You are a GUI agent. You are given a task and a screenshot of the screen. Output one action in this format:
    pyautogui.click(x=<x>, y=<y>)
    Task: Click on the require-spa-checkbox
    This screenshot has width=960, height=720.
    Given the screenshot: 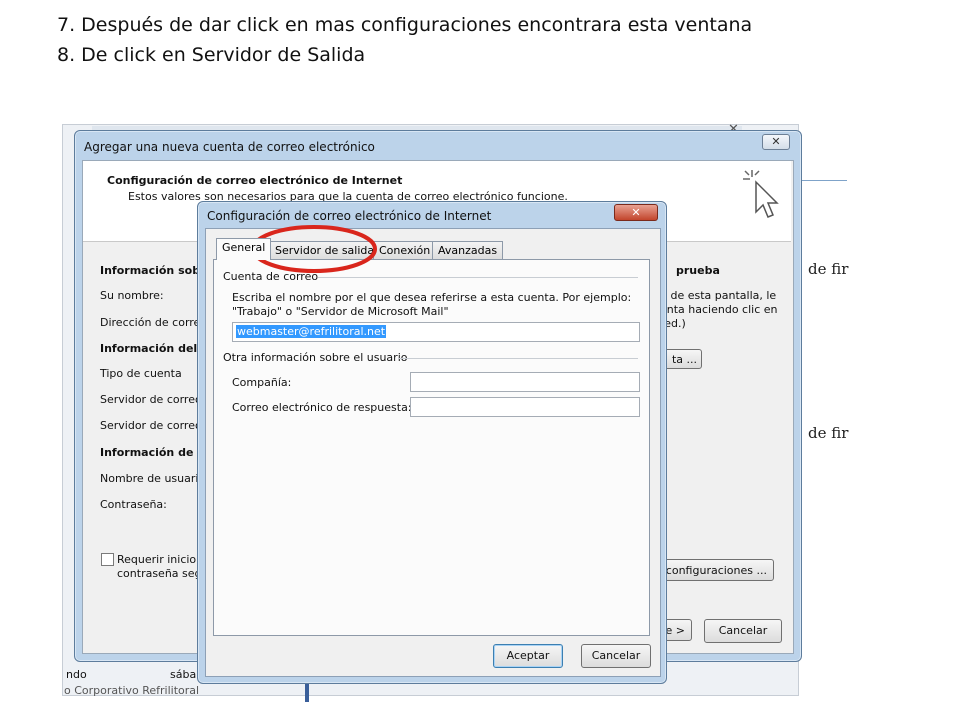 What is the action you would take?
    pyautogui.click(x=107, y=559)
    